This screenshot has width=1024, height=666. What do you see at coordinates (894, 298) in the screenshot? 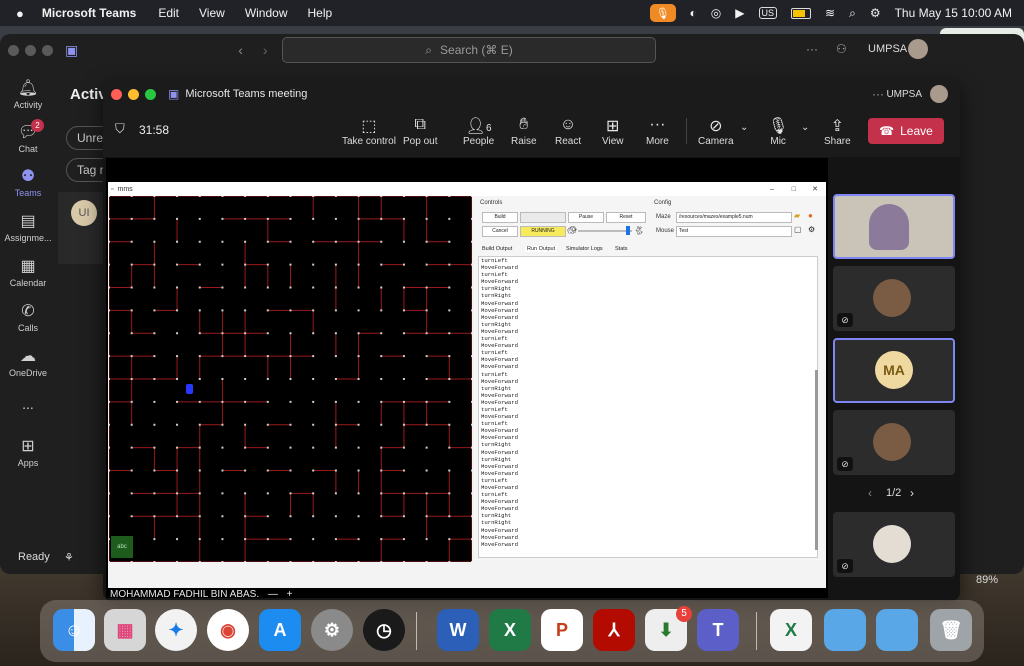
I see `participant-tile-2: ⊘` at bounding box center [894, 298].